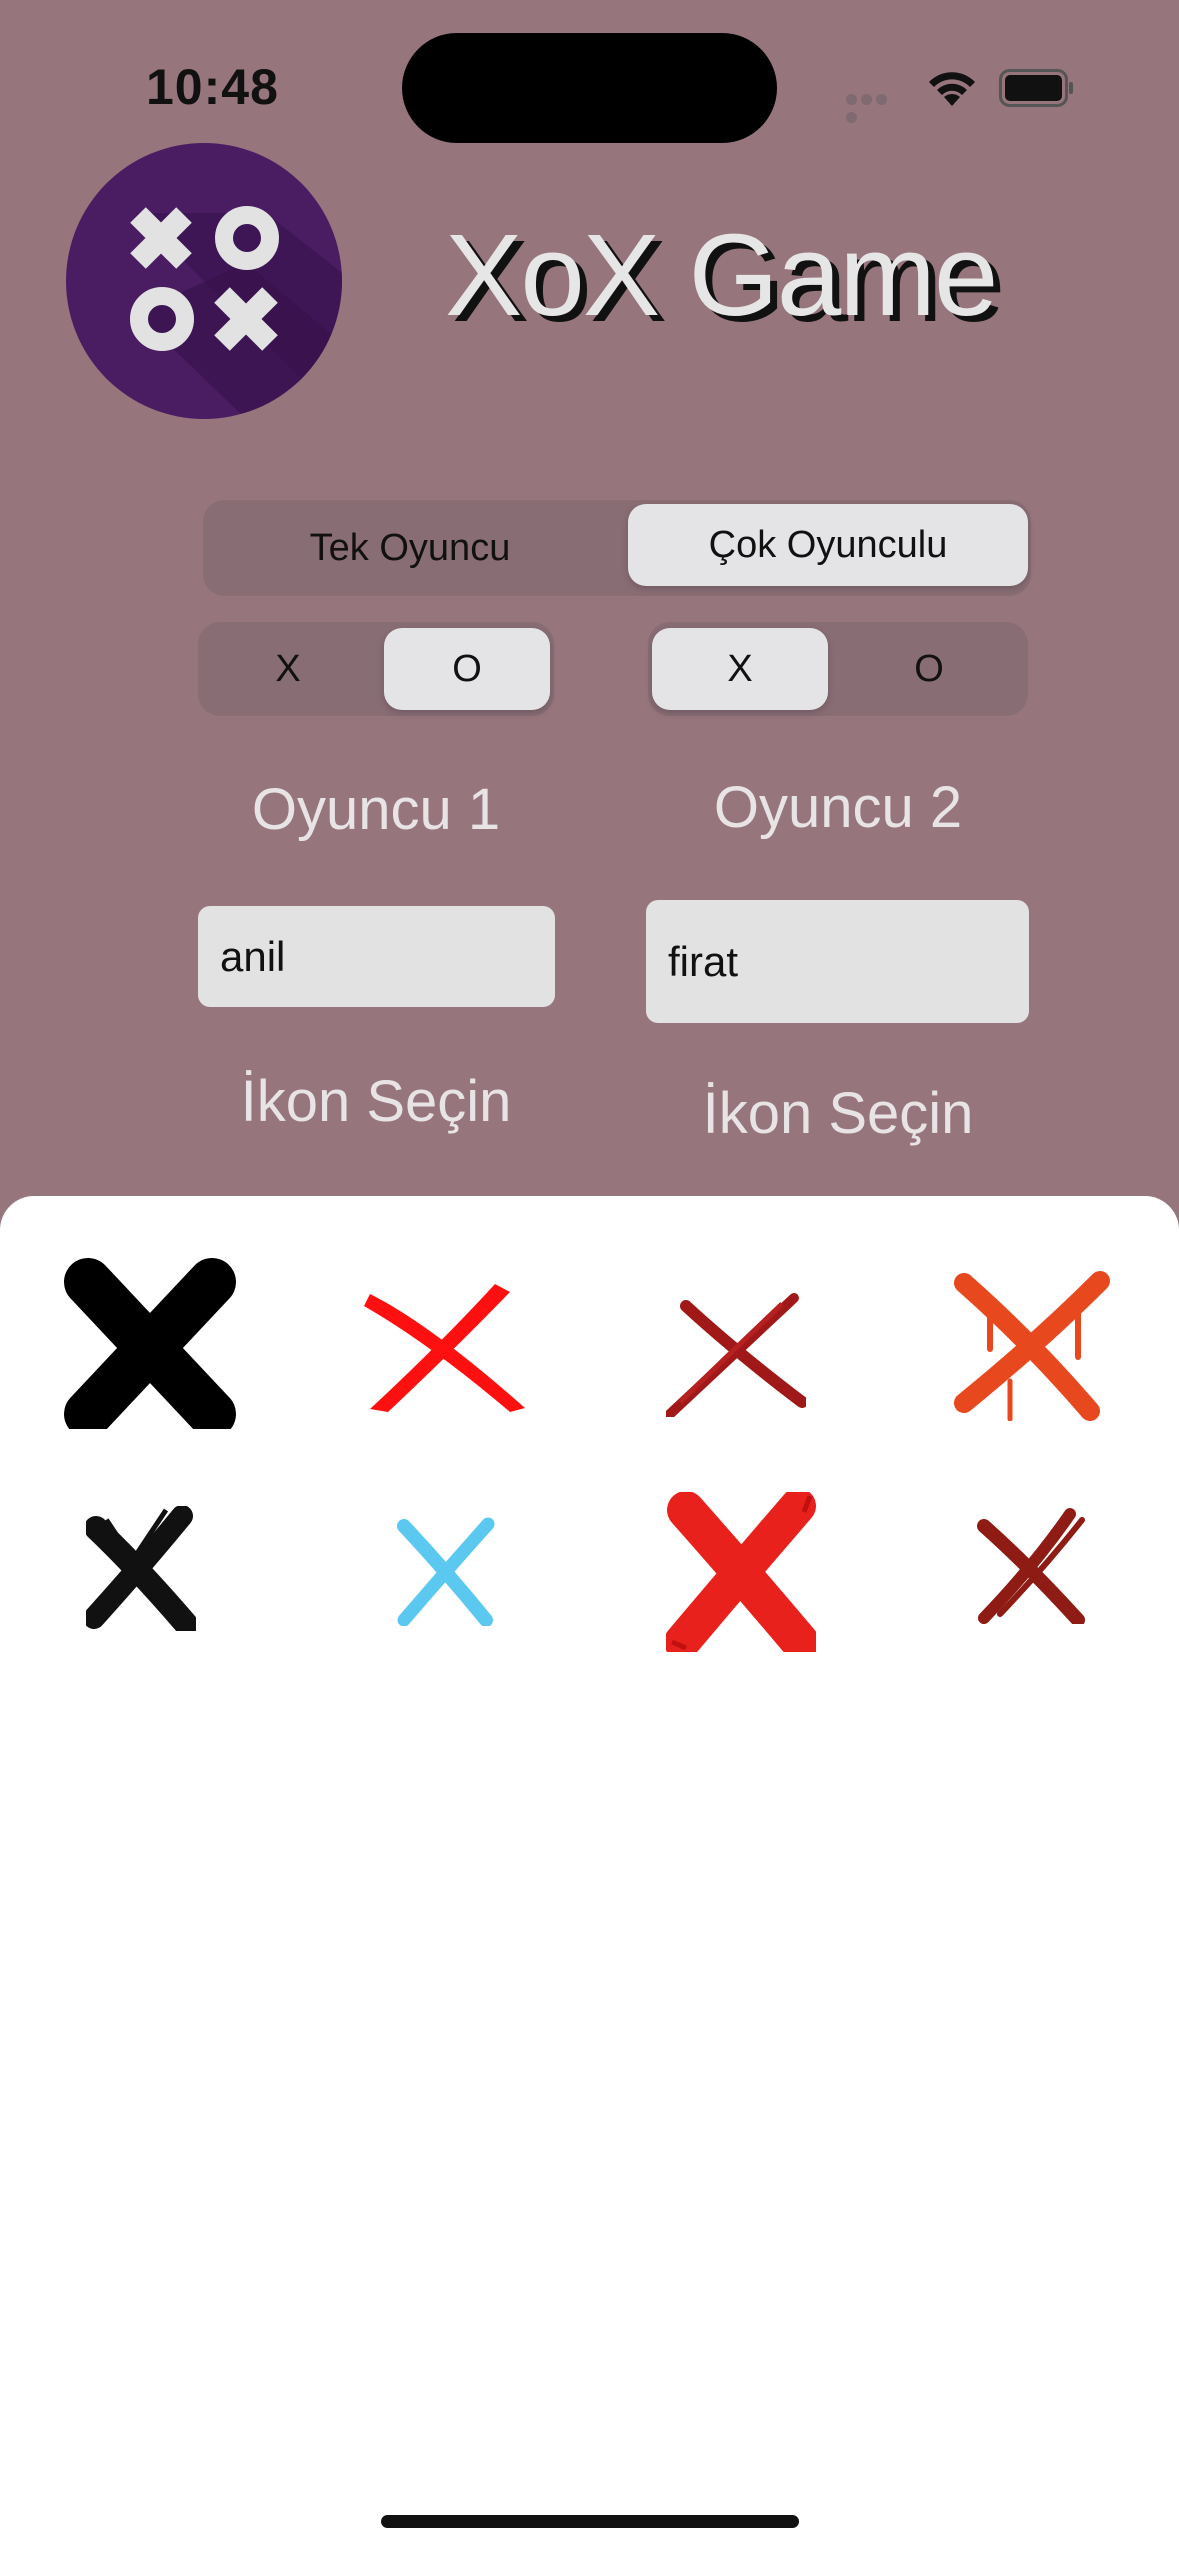  I want to click on player2-symbol-control: X O, so click(838, 669).